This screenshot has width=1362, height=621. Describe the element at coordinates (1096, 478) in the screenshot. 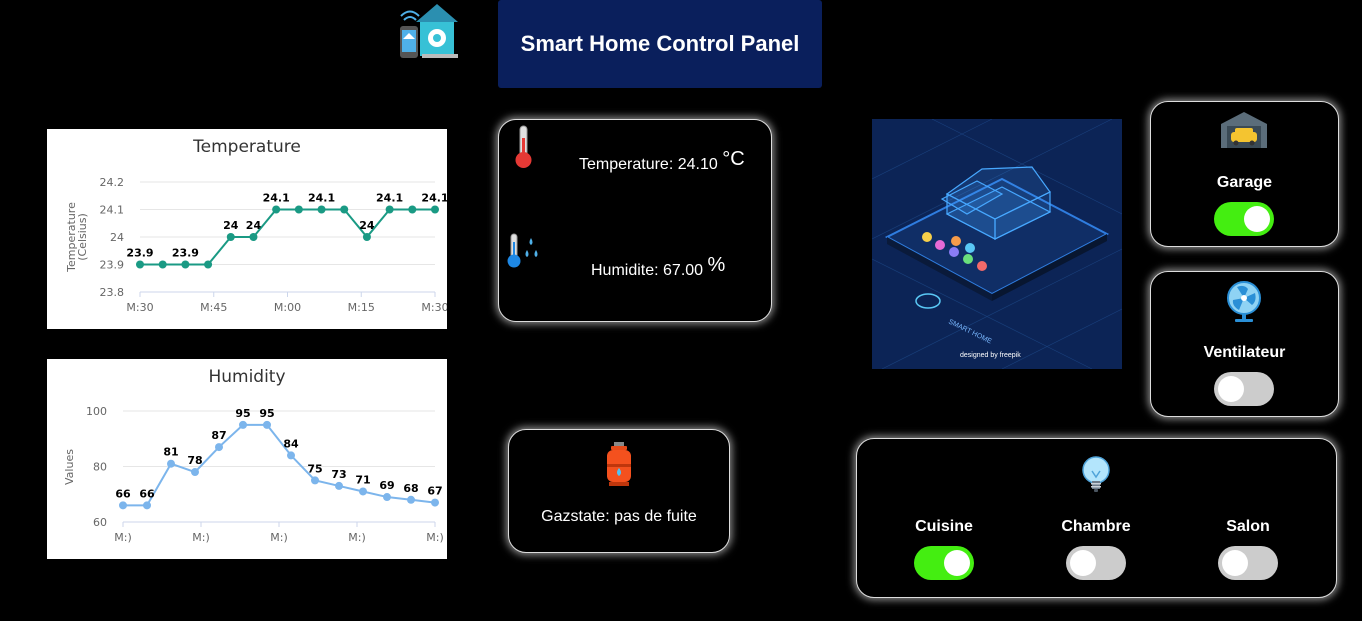

I see `light-bulb-icon` at that location.